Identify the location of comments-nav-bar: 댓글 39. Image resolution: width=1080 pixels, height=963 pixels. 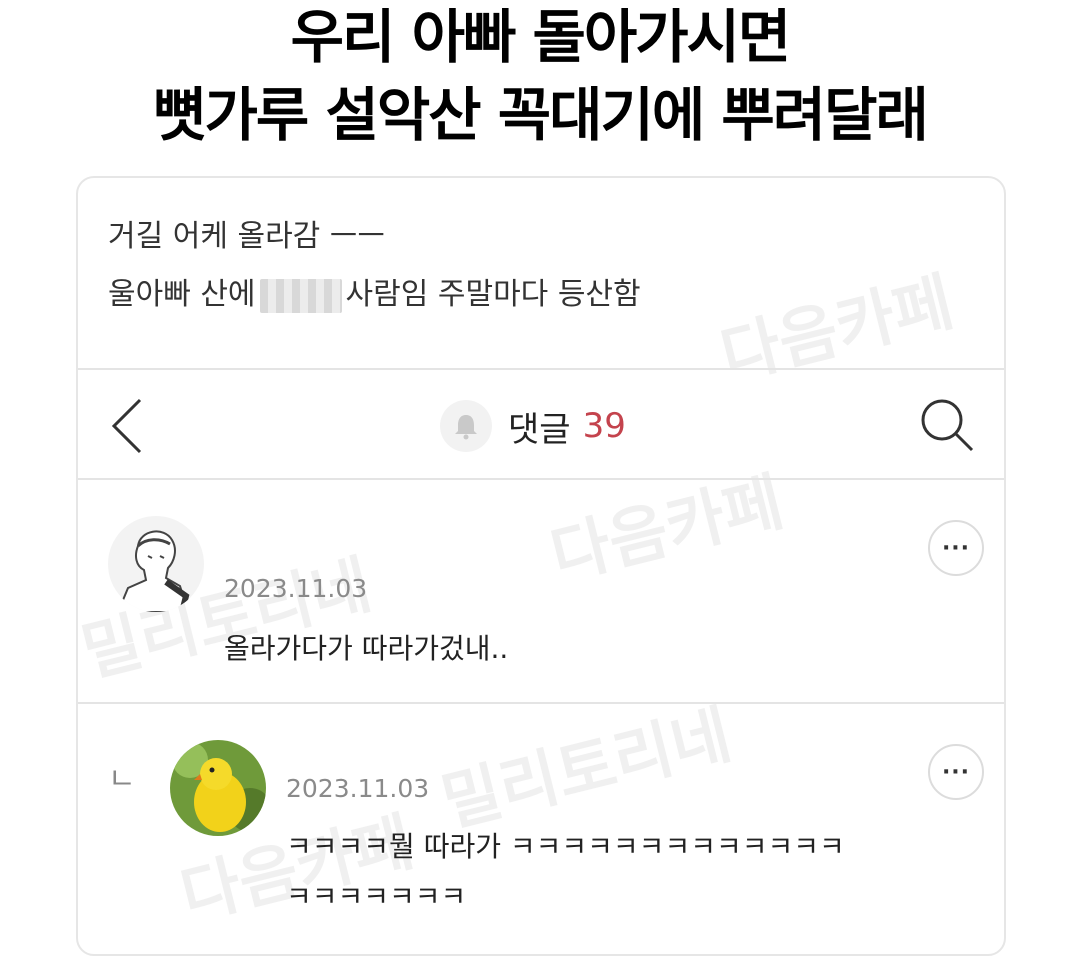
(541, 426).